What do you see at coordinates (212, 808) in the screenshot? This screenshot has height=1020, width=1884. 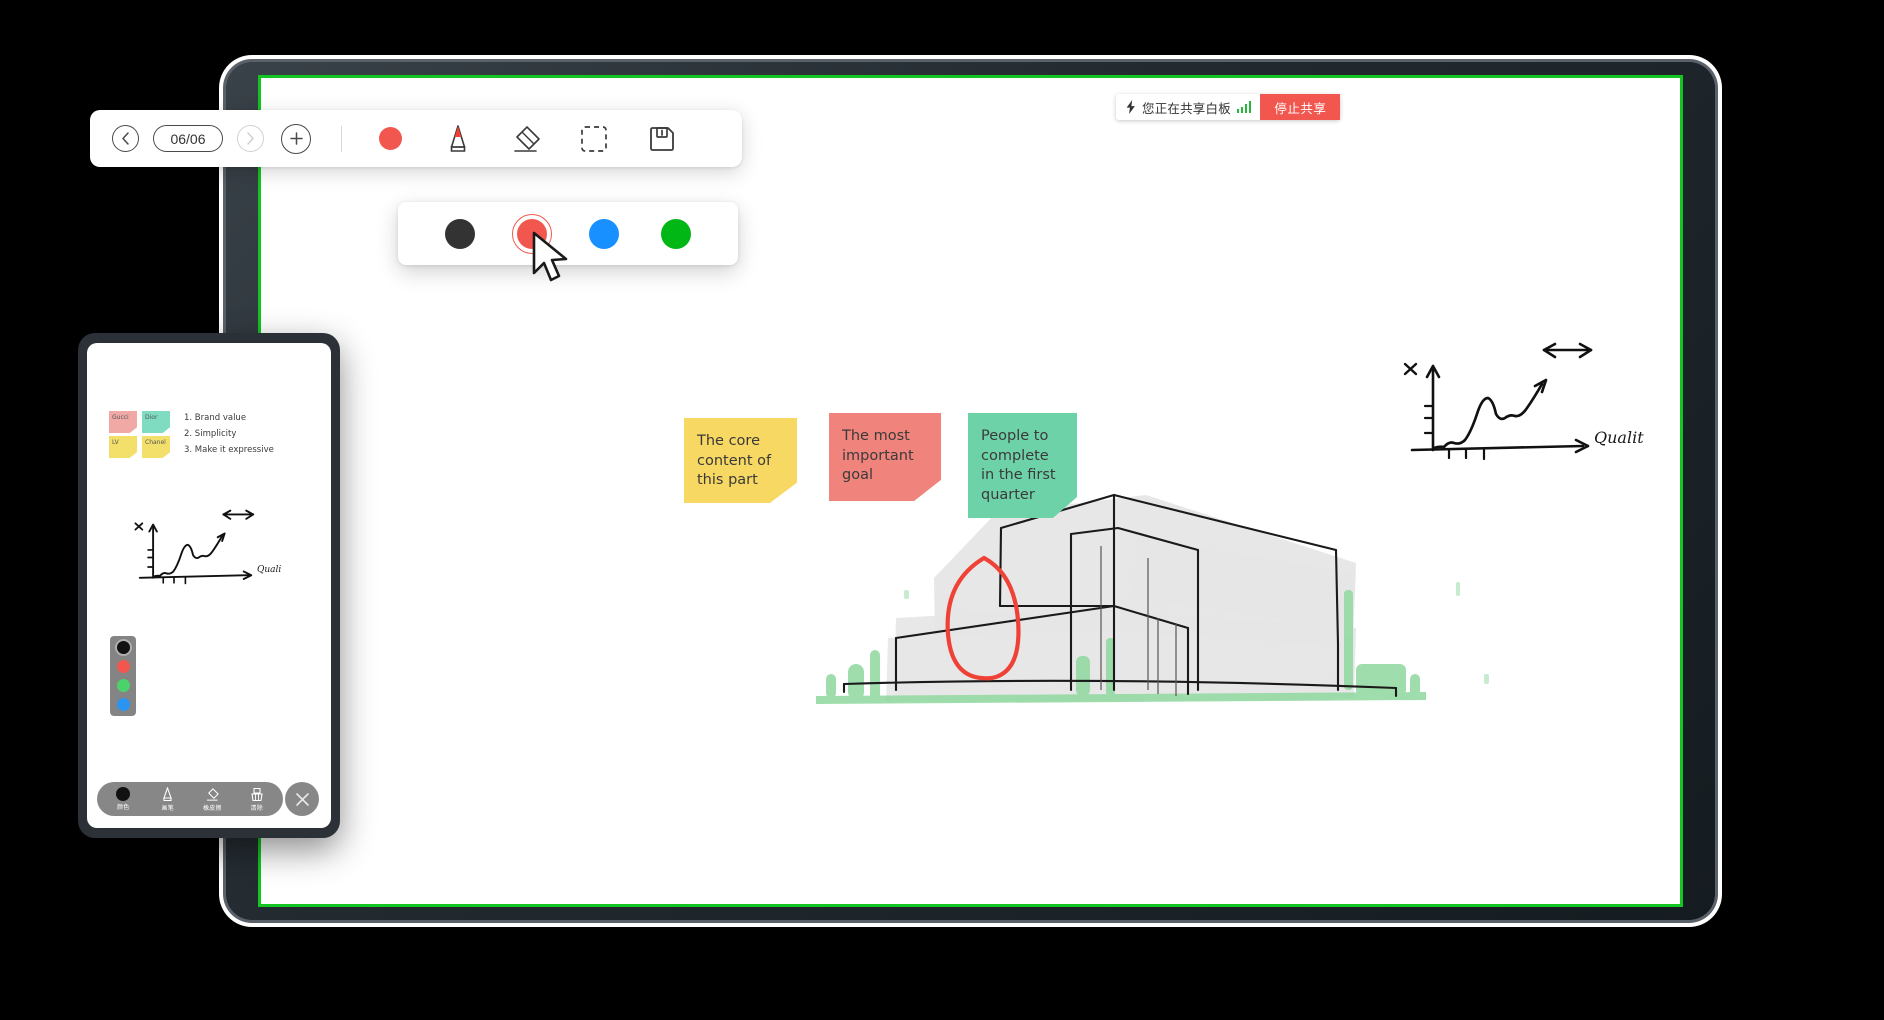 I see `mobile-tool-label: 橡皮擦` at bounding box center [212, 808].